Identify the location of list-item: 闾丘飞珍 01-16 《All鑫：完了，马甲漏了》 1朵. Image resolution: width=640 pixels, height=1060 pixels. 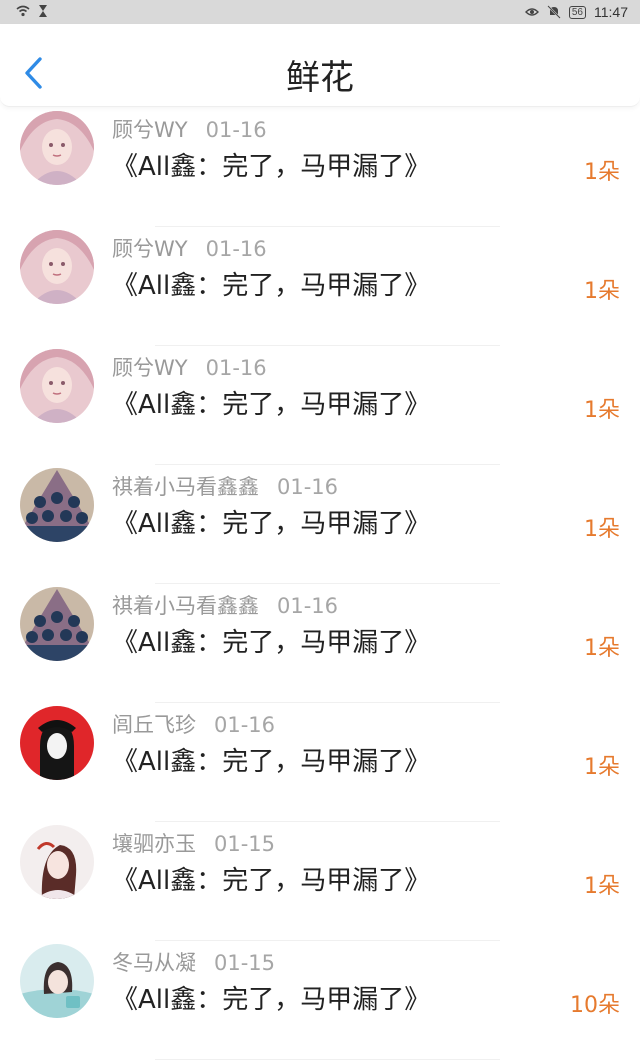
(320, 762).